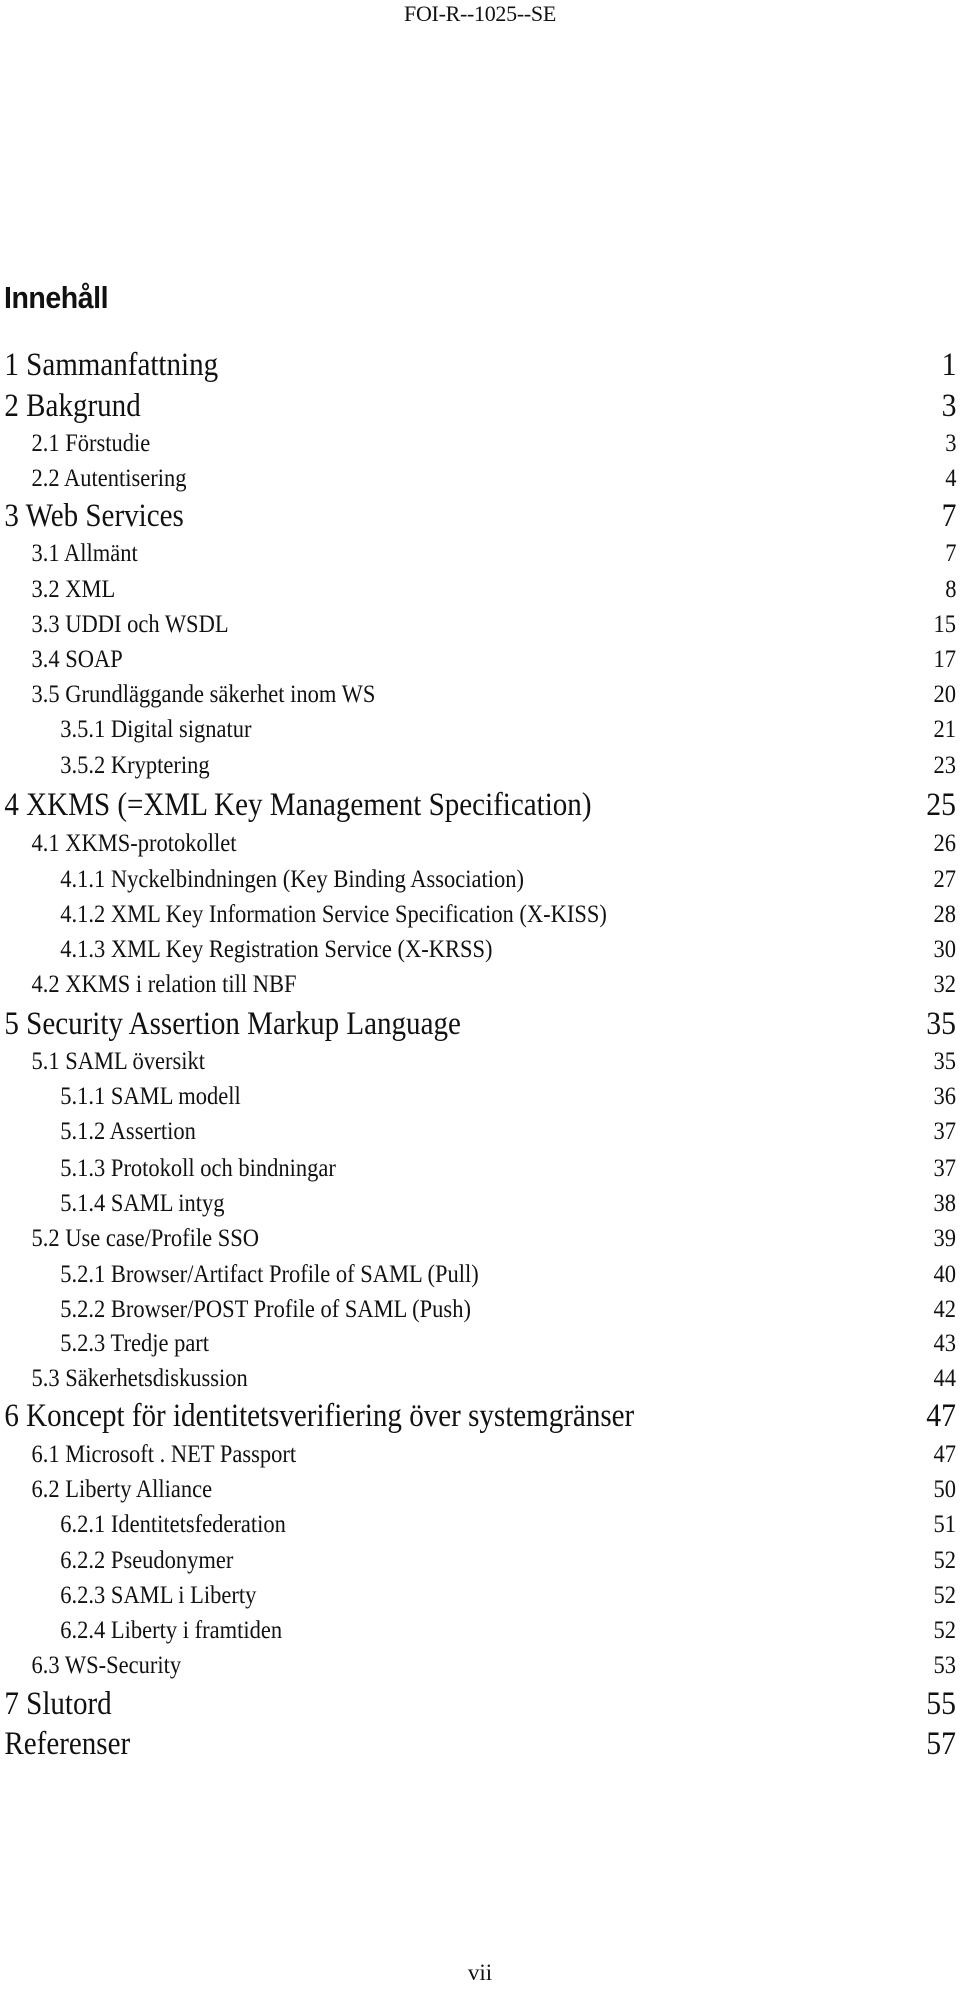 The height and width of the screenshot is (1990, 960). What do you see at coordinates (478, 1490) in the screenshot?
I see `toc-entry: 6.2 Liberty Alliance 50` at bounding box center [478, 1490].